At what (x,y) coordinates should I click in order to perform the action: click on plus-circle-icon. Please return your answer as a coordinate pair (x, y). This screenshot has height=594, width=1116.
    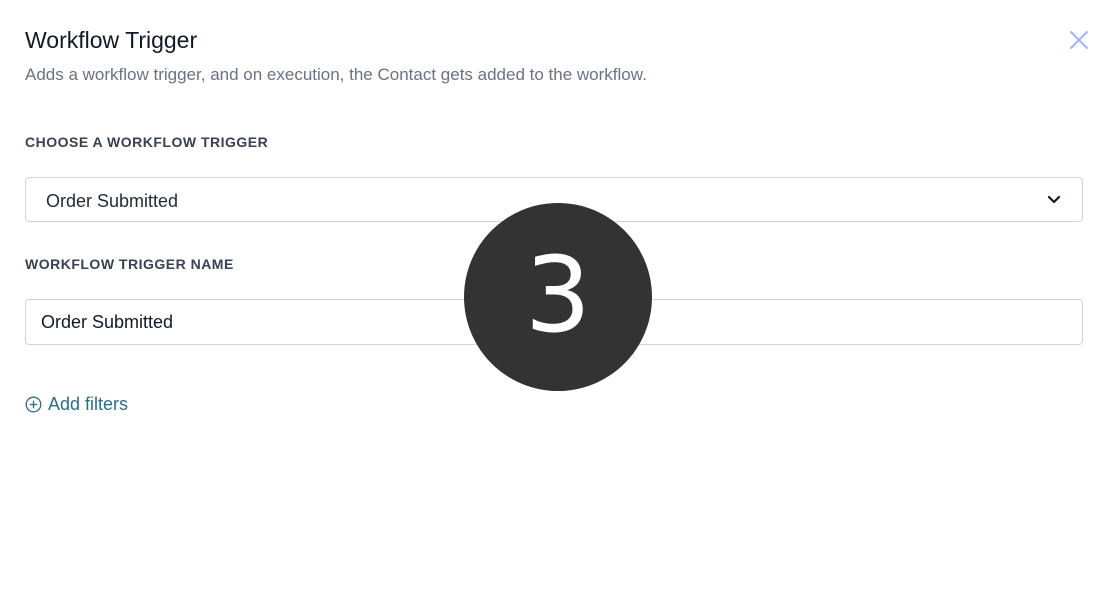
    Looking at the image, I should click on (33, 404).